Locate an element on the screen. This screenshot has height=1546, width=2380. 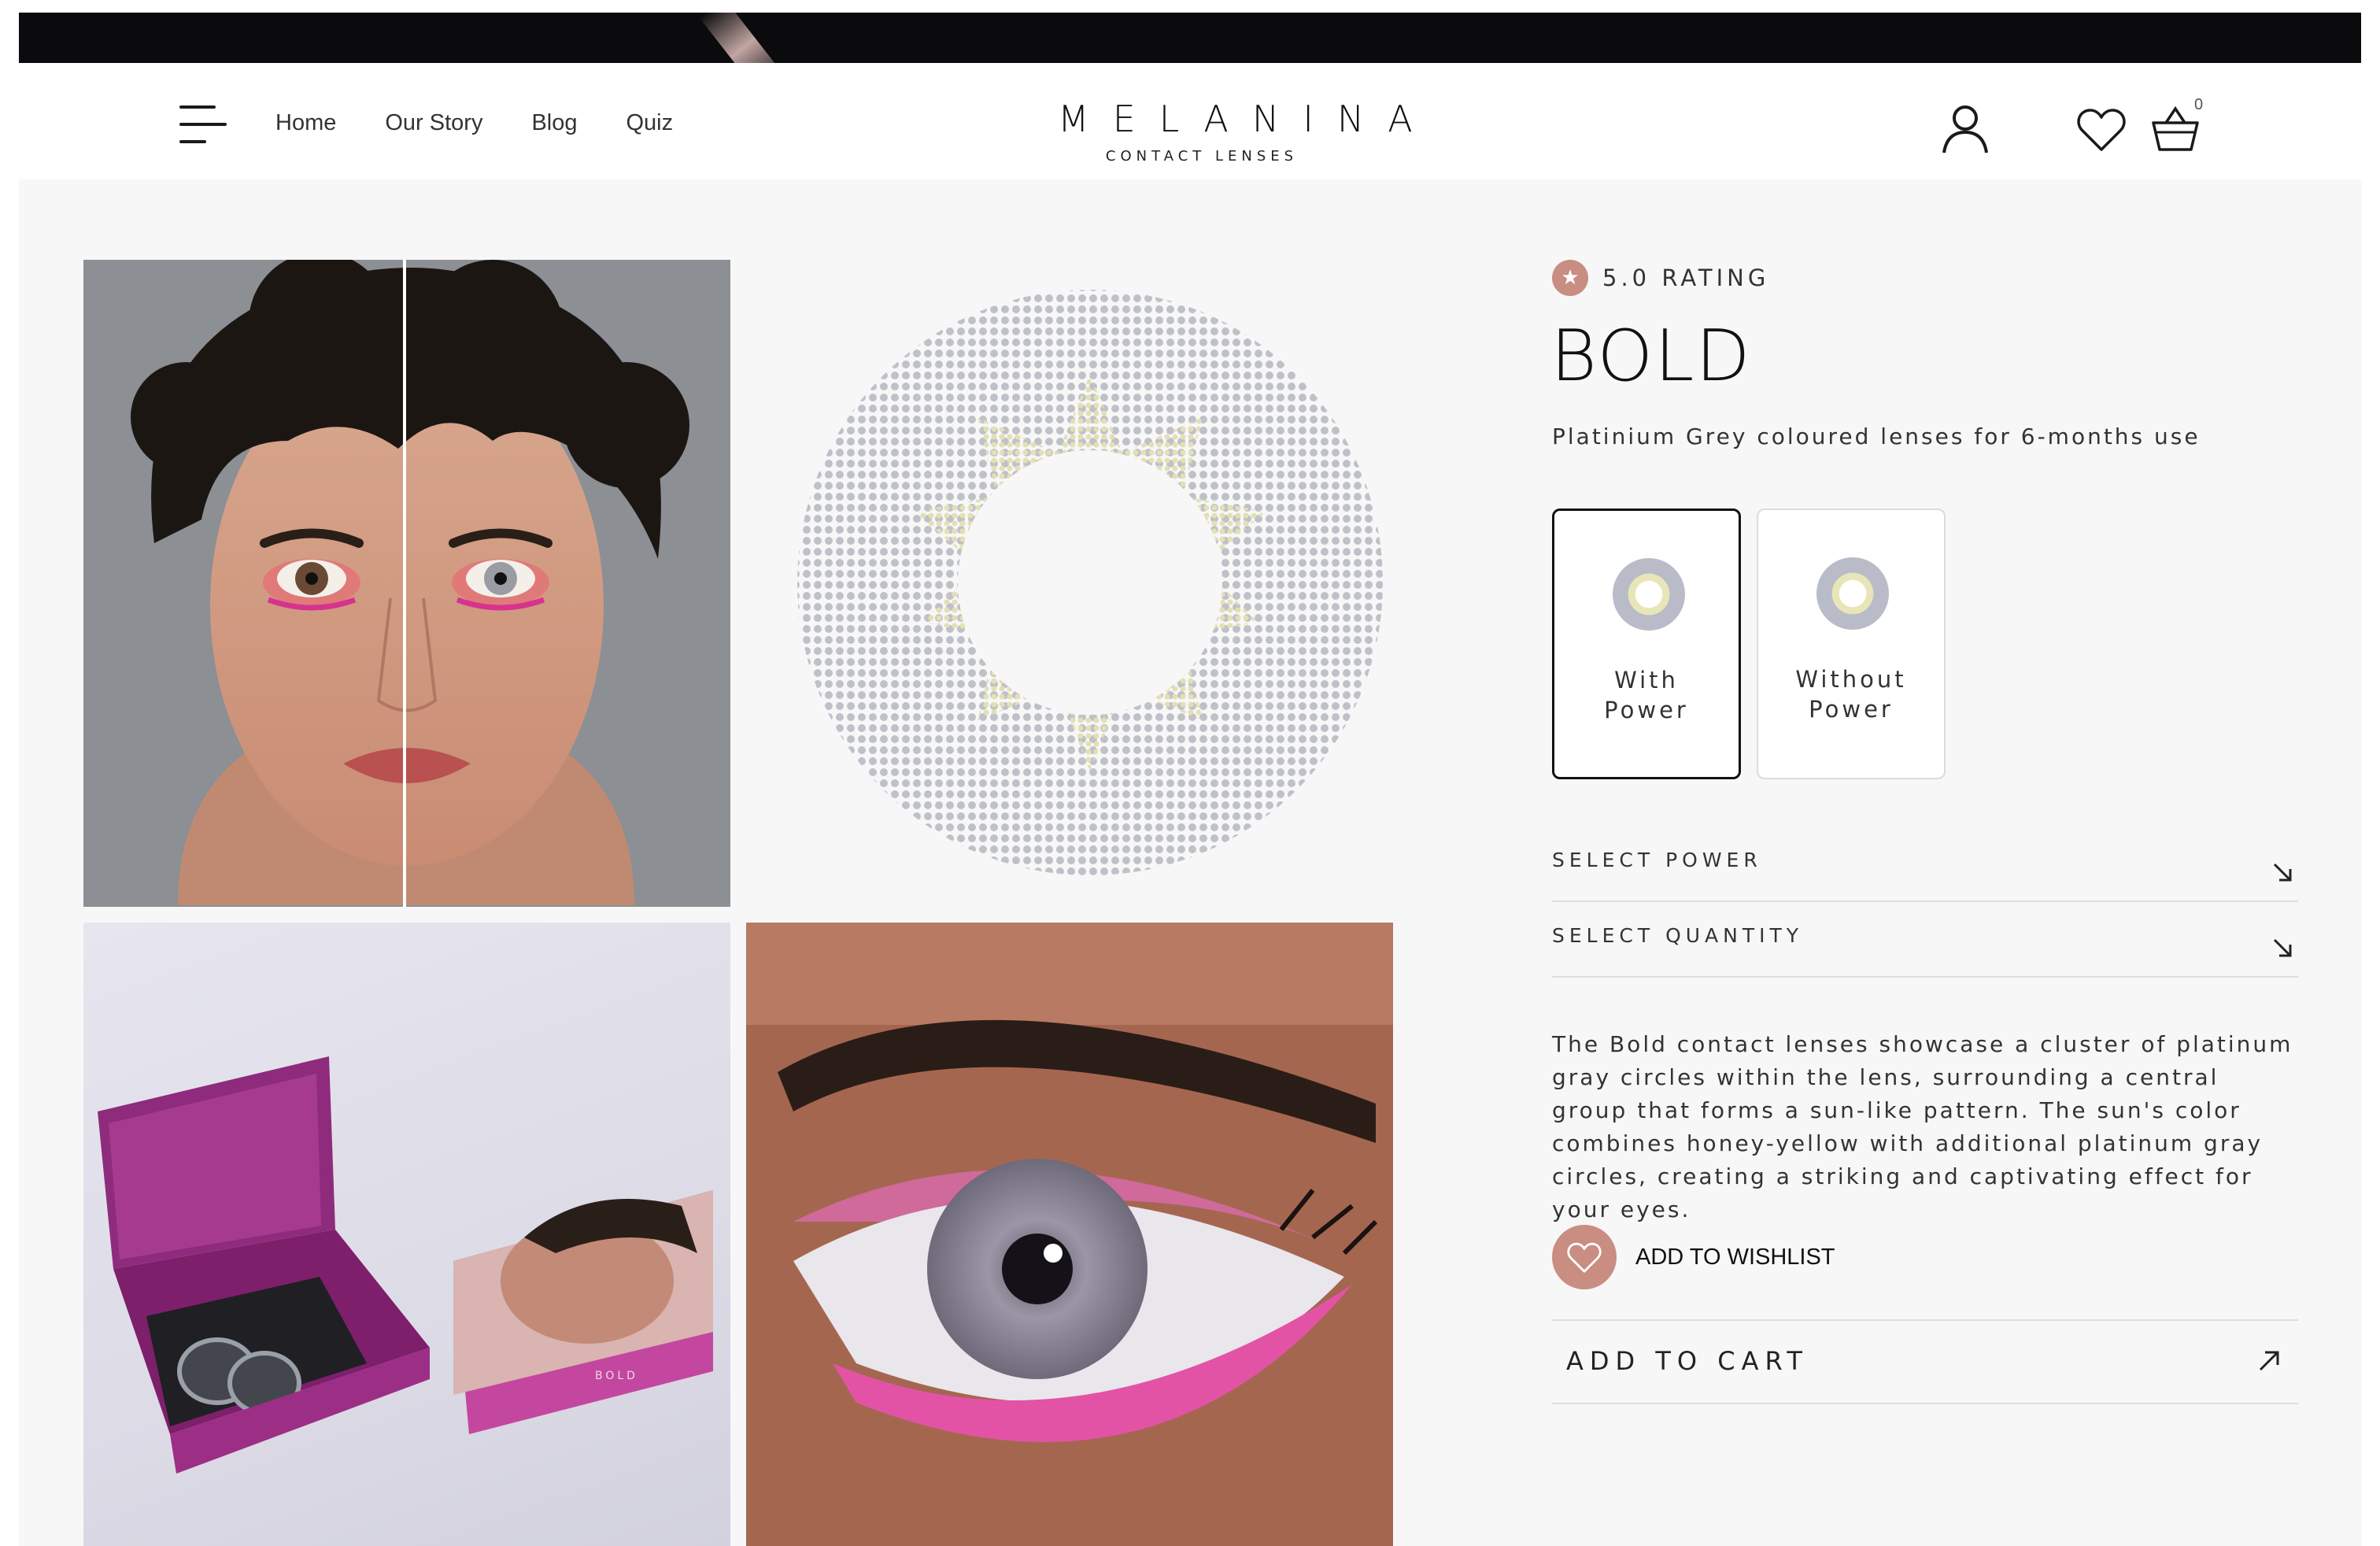
eye-illustration is located at coordinates (1069, 1234).